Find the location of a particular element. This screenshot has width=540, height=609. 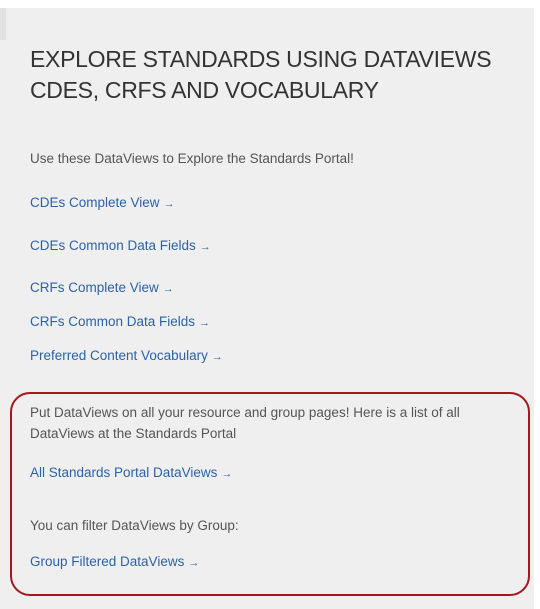

crfs-complete-view-link: CRFs Complete View → is located at coordinates (102, 288).